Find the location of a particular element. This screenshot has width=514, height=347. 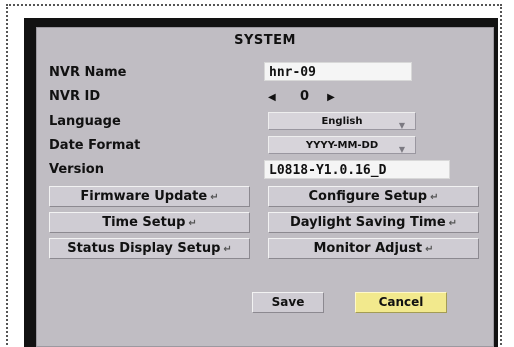

firmware-update-button: Firmware Update ↵ is located at coordinates (149, 196).